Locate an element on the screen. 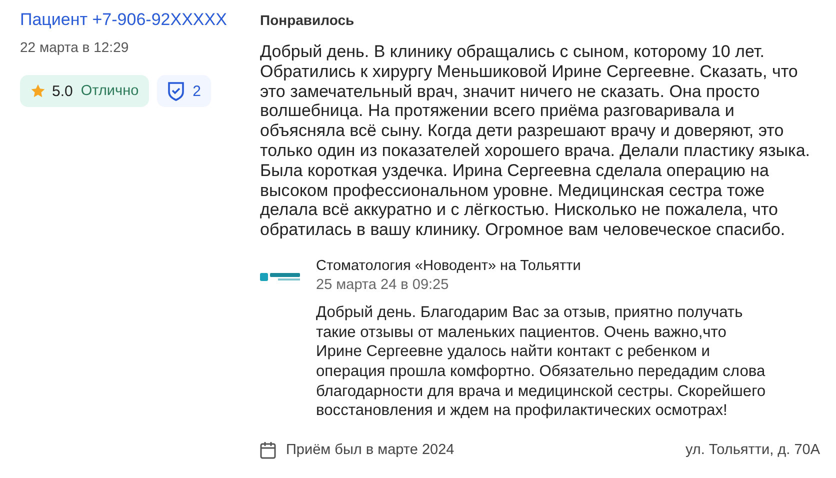  review-date: 22 марта в 12:29 is located at coordinates (75, 47).